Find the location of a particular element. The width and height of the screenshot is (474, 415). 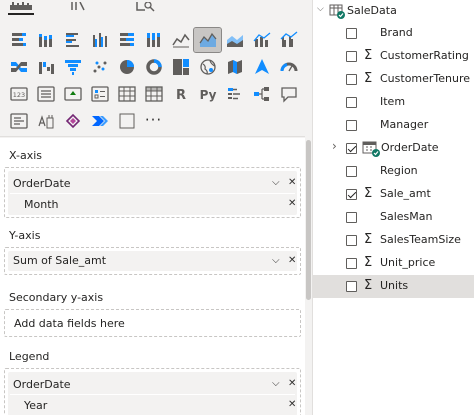

table-header: ⌵ SaleData is located at coordinates (393, 11).